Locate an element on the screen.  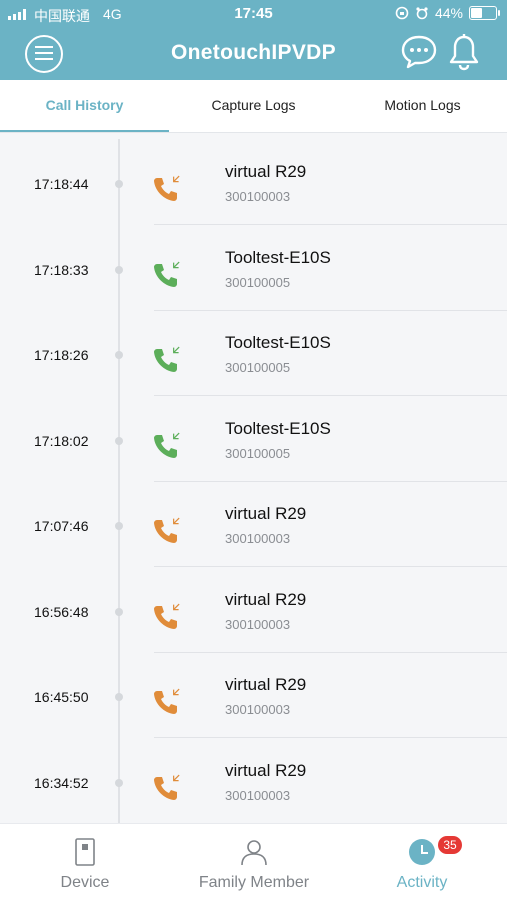
call-time: 16:34:52 is located at coordinates (61, 782).